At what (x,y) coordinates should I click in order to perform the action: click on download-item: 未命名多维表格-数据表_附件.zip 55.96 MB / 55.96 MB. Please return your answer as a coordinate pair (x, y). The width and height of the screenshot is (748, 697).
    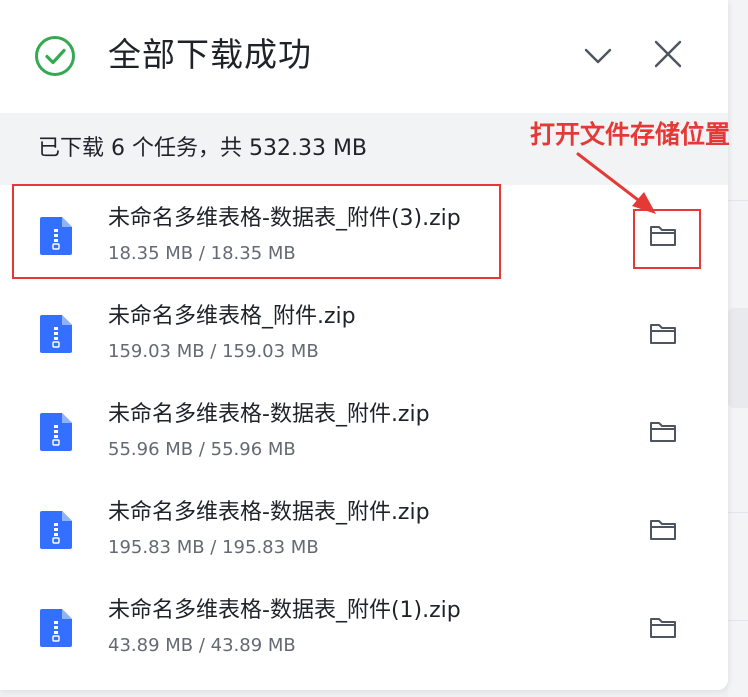
    Looking at the image, I should click on (364, 430).